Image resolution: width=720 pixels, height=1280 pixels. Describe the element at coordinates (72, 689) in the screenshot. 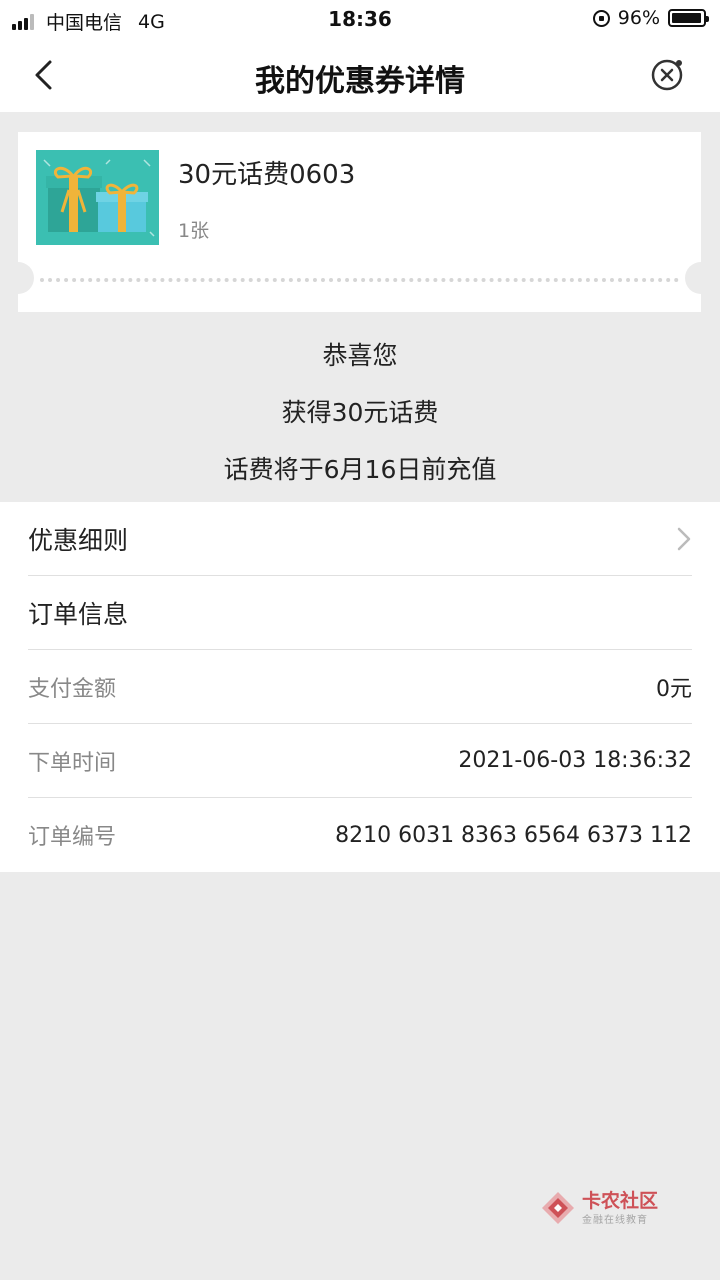

I see `pay-amount-label: 支付金额` at that location.